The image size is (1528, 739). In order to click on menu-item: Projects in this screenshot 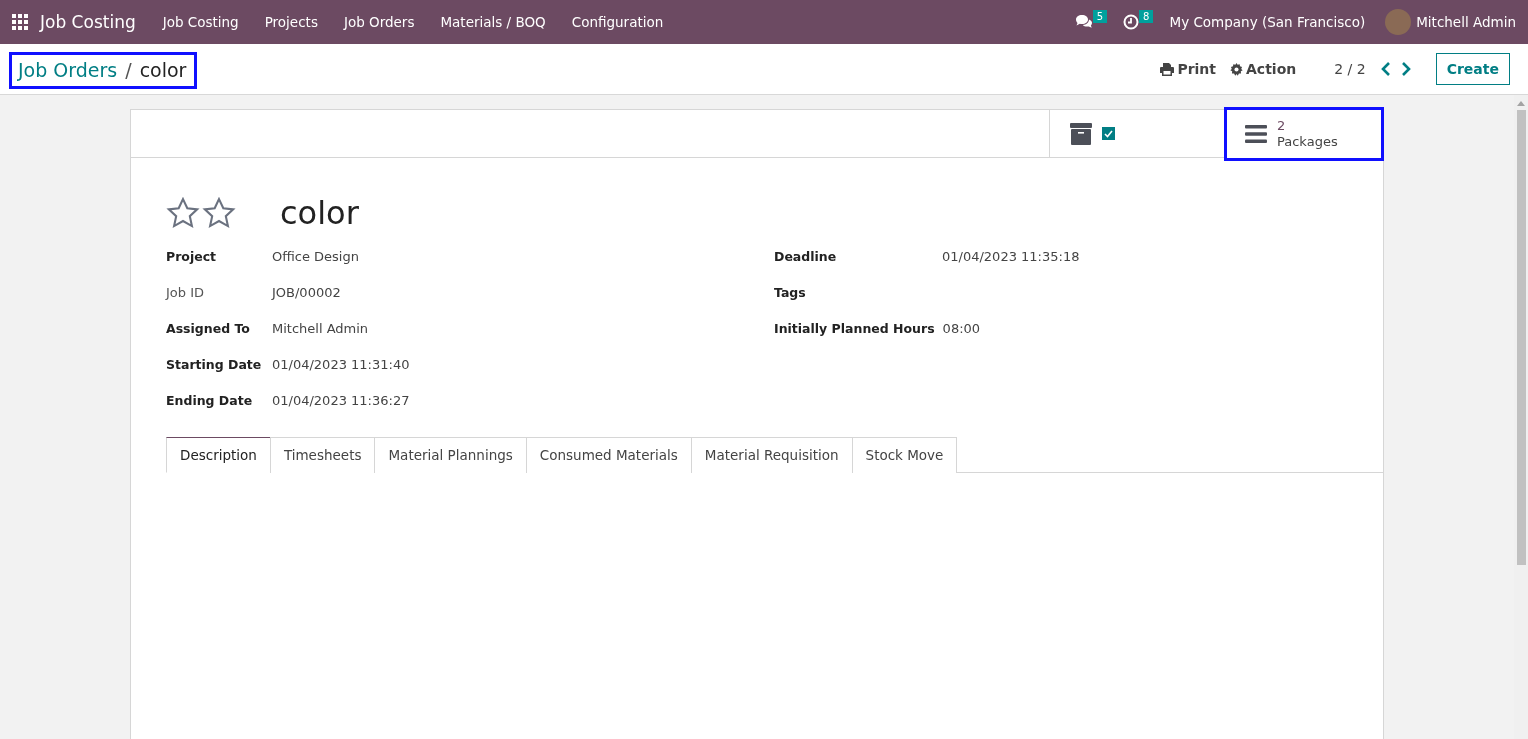, I will do `click(291, 22)`.